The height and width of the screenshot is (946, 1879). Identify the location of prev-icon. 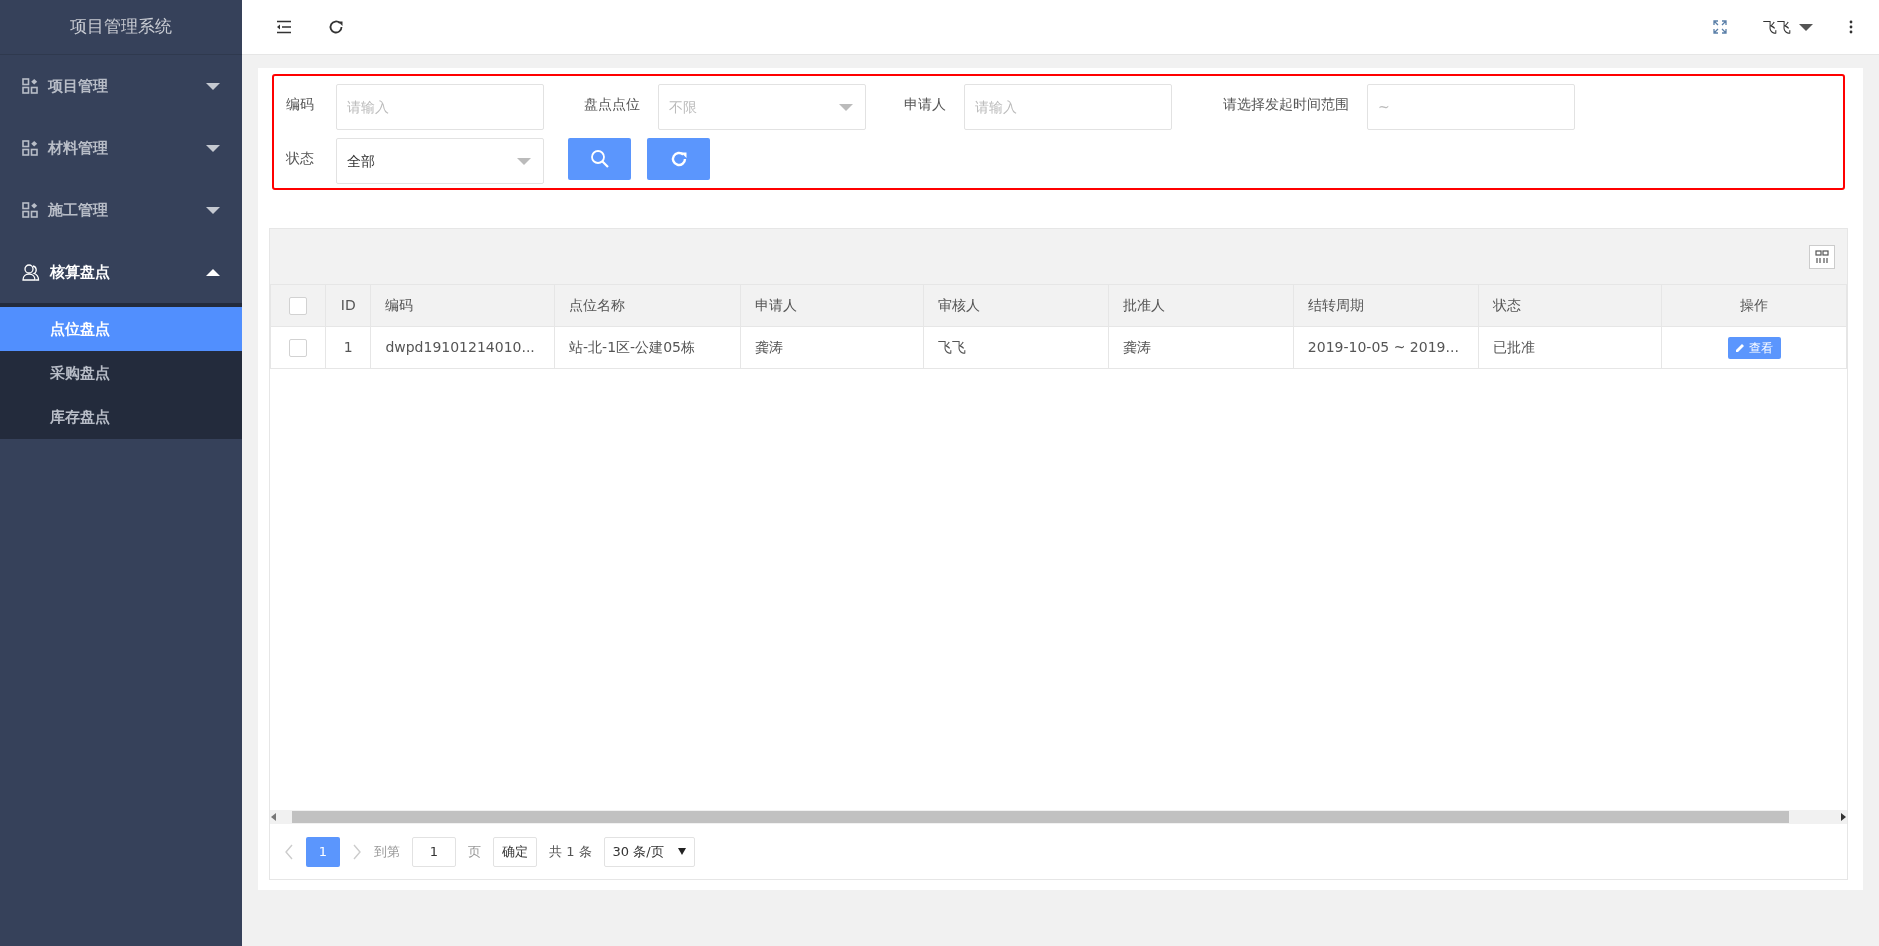
(289, 851).